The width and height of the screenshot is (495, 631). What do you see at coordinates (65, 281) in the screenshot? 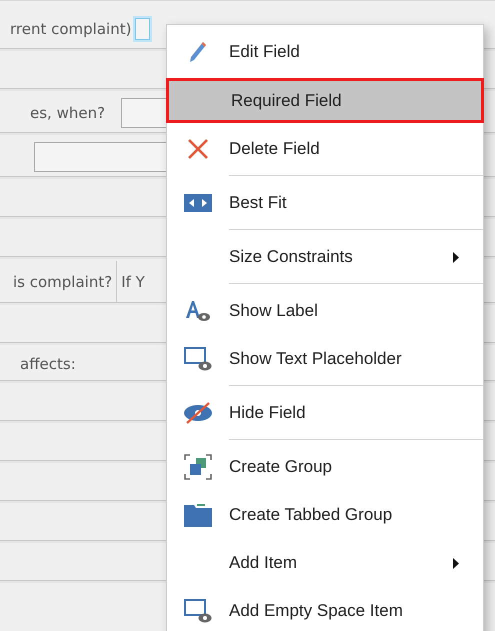
I see `field-label: is complaint?` at bounding box center [65, 281].